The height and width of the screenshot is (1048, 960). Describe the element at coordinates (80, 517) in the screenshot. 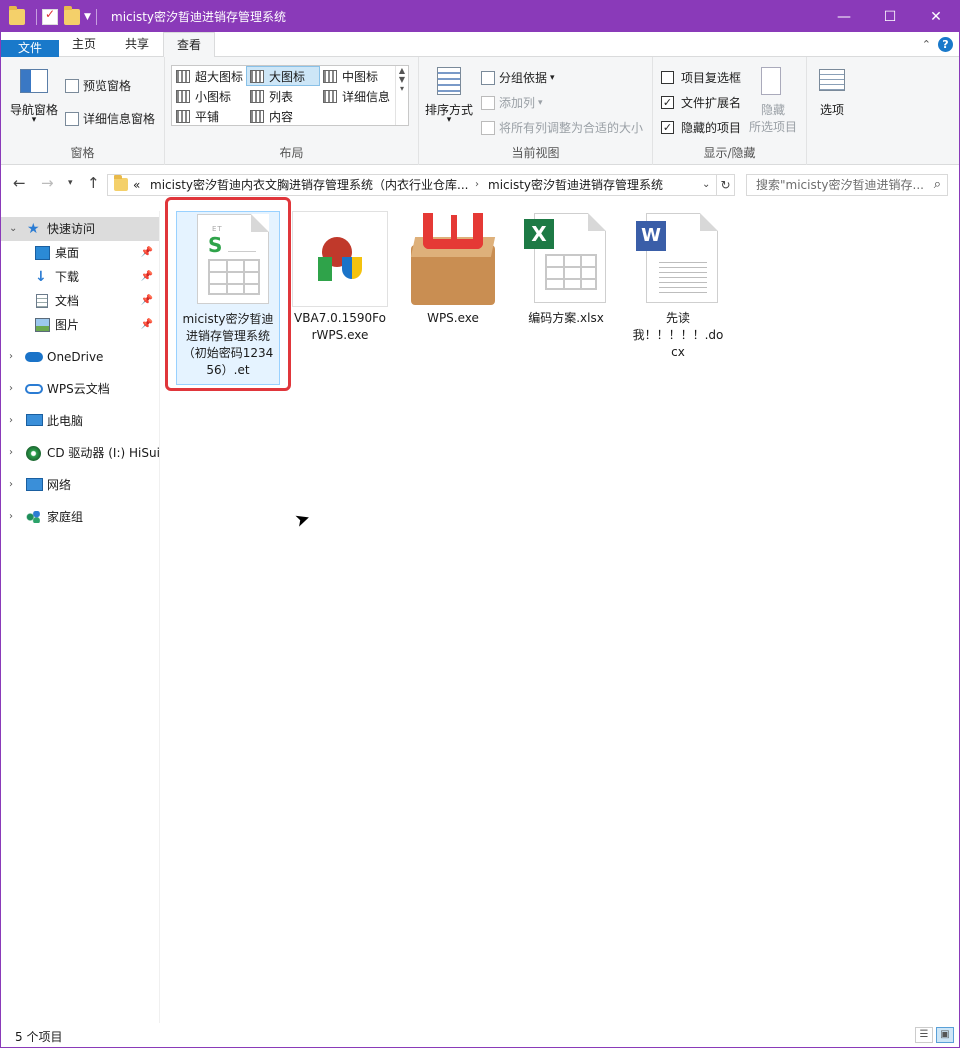

I see `sidebar-item-homegroup: › 家庭组` at that location.